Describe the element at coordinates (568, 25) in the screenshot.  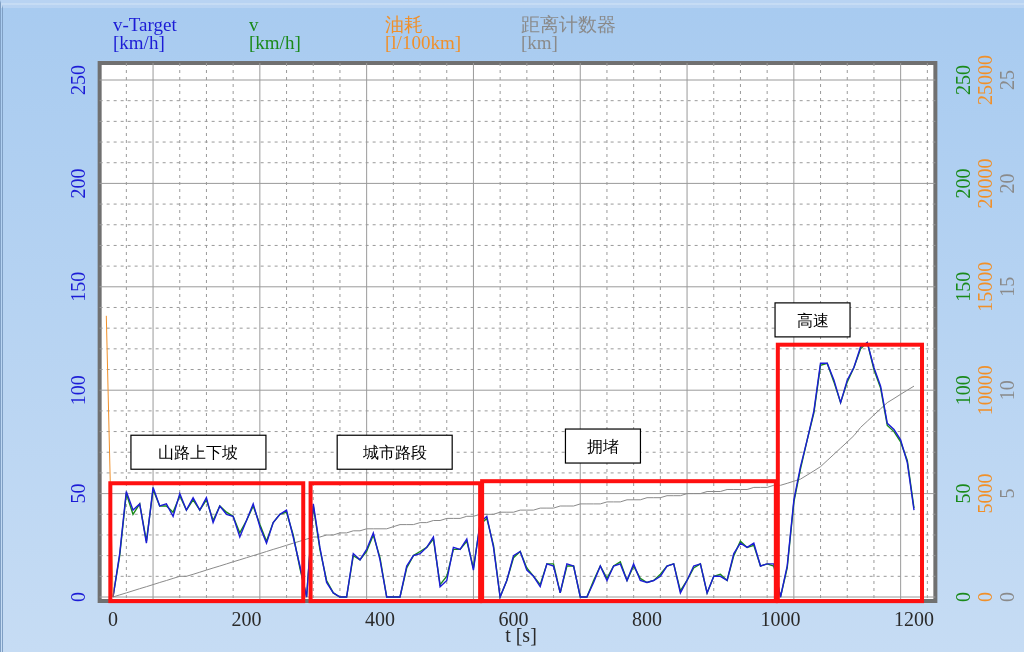
I see `legend-label: 距离计数器` at that location.